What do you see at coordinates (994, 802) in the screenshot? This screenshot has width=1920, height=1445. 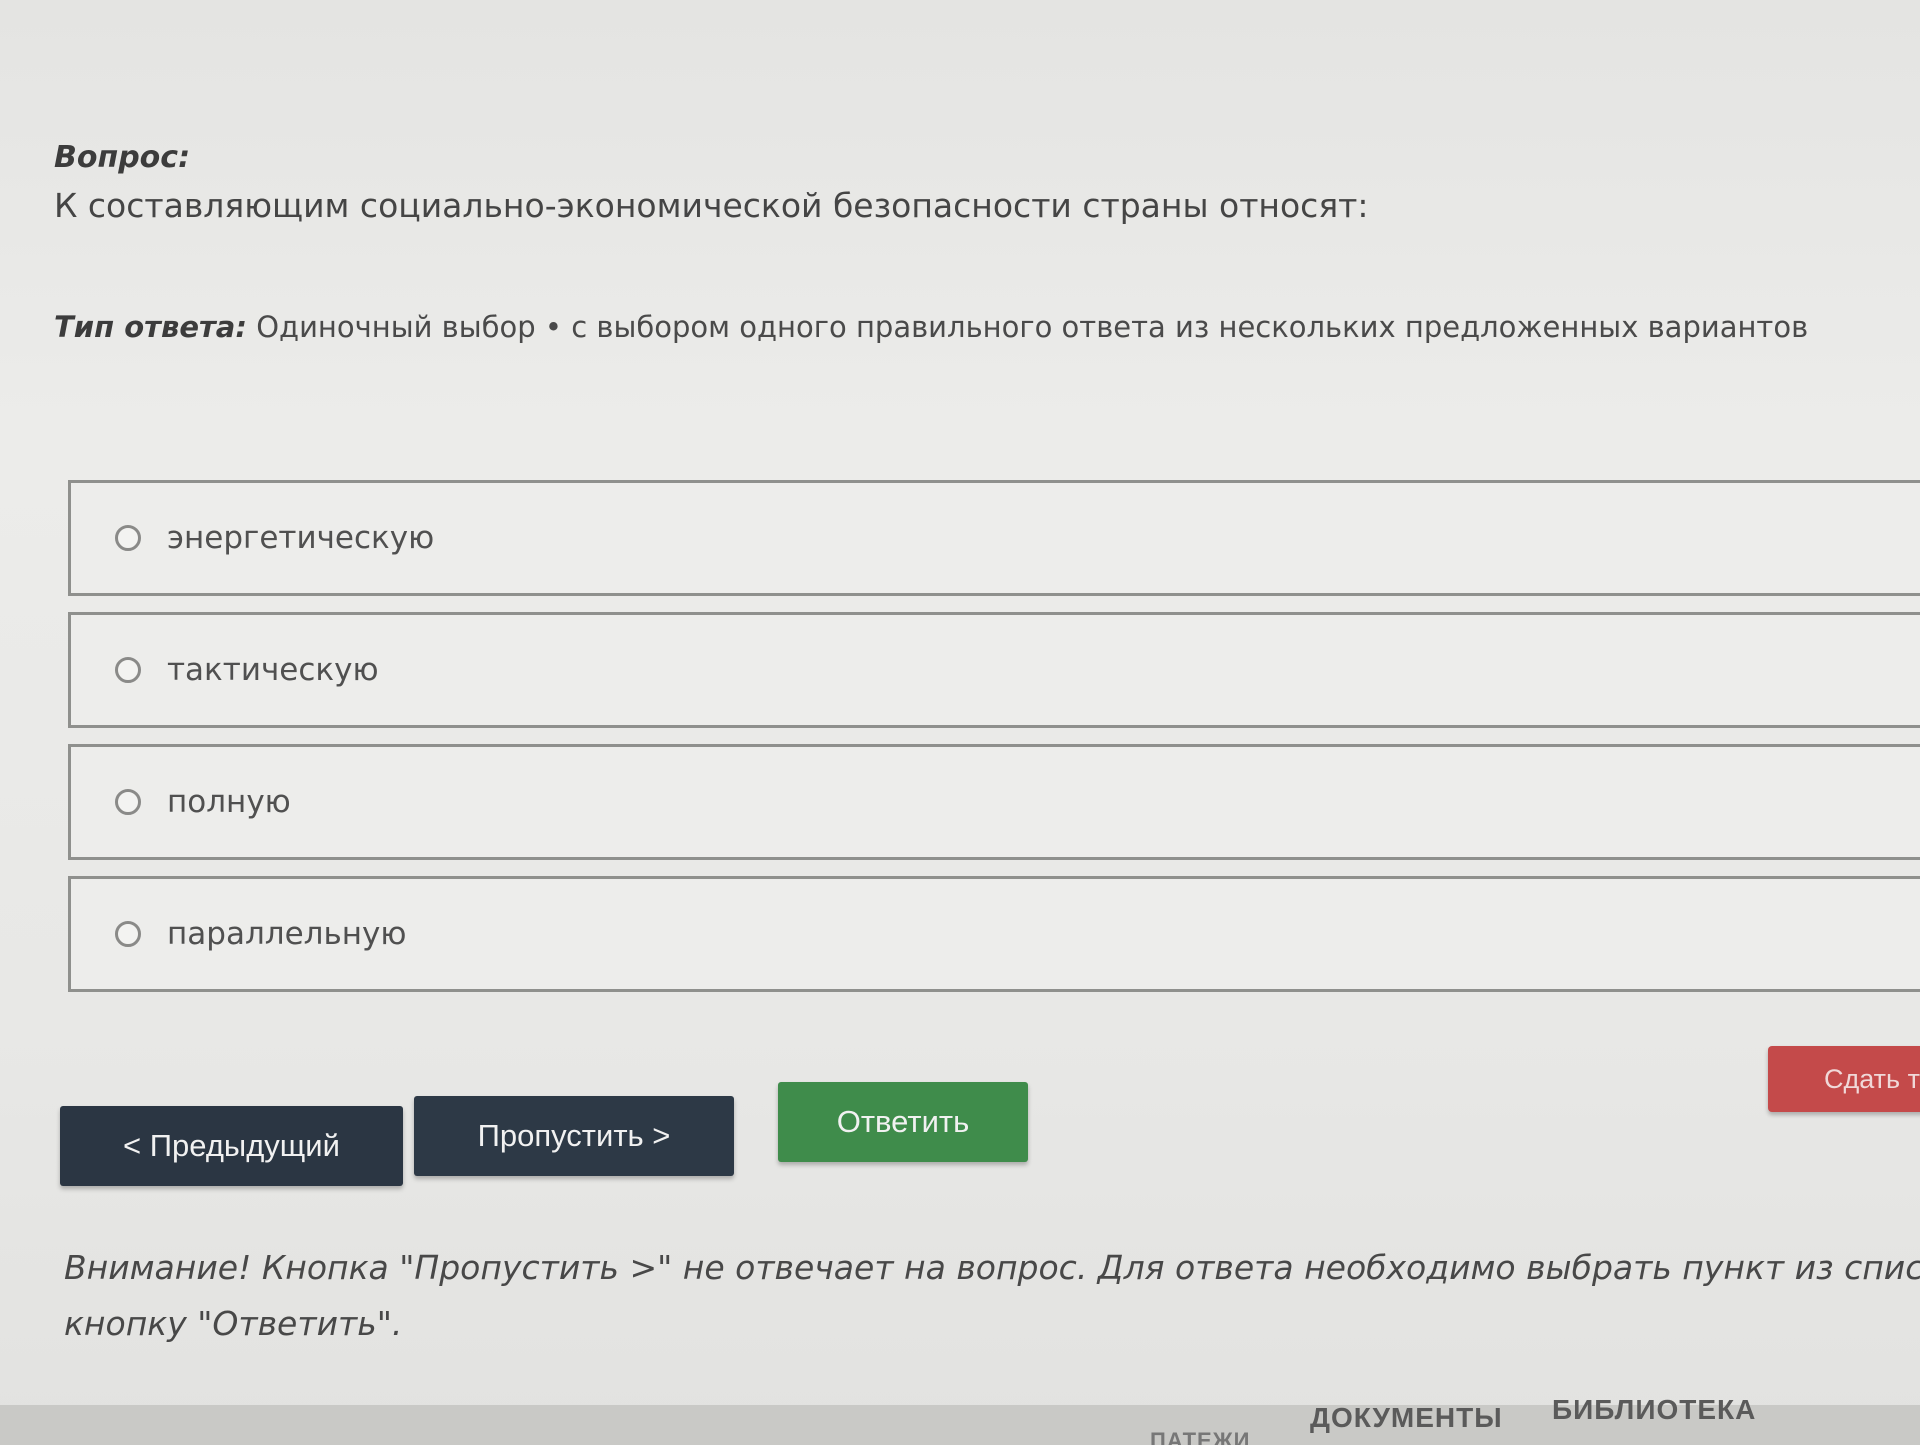 I see `option-full: полную` at bounding box center [994, 802].